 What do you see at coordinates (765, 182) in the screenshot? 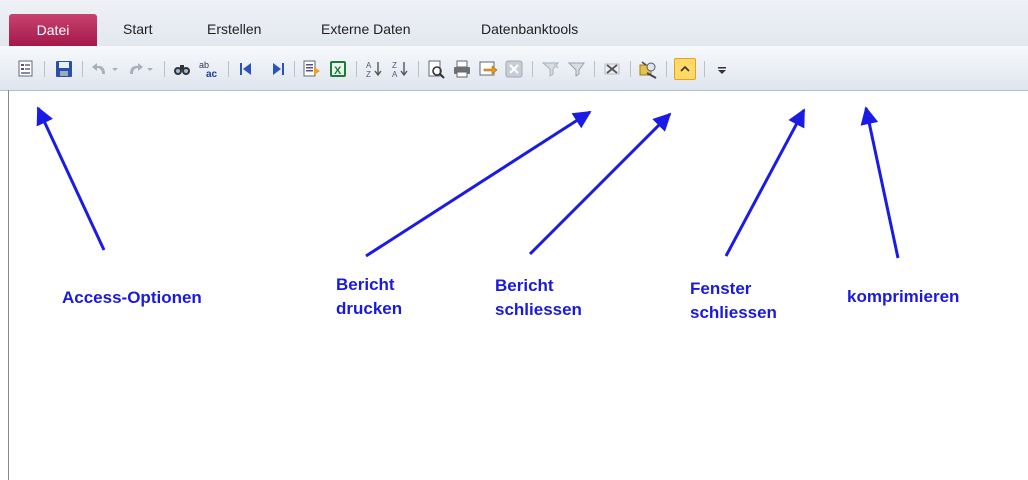
I see `arrow-close-window` at bounding box center [765, 182].